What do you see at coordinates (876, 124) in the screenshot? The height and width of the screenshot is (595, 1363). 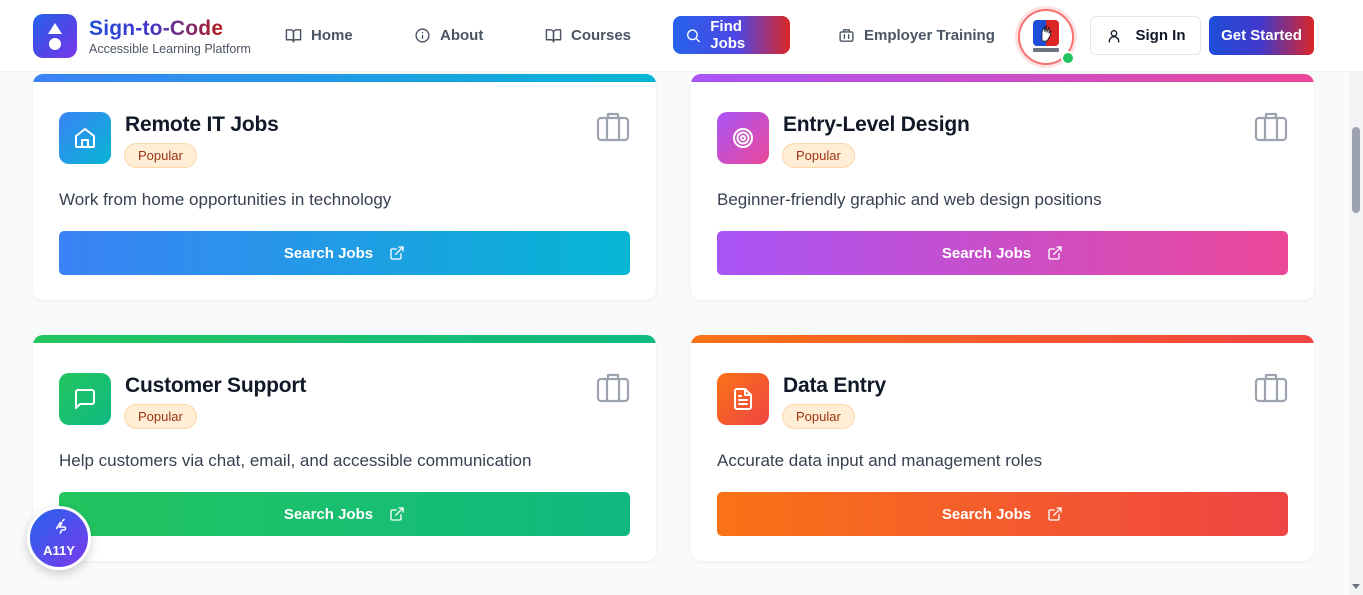 I see `card-title: Entry-Level Design` at bounding box center [876, 124].